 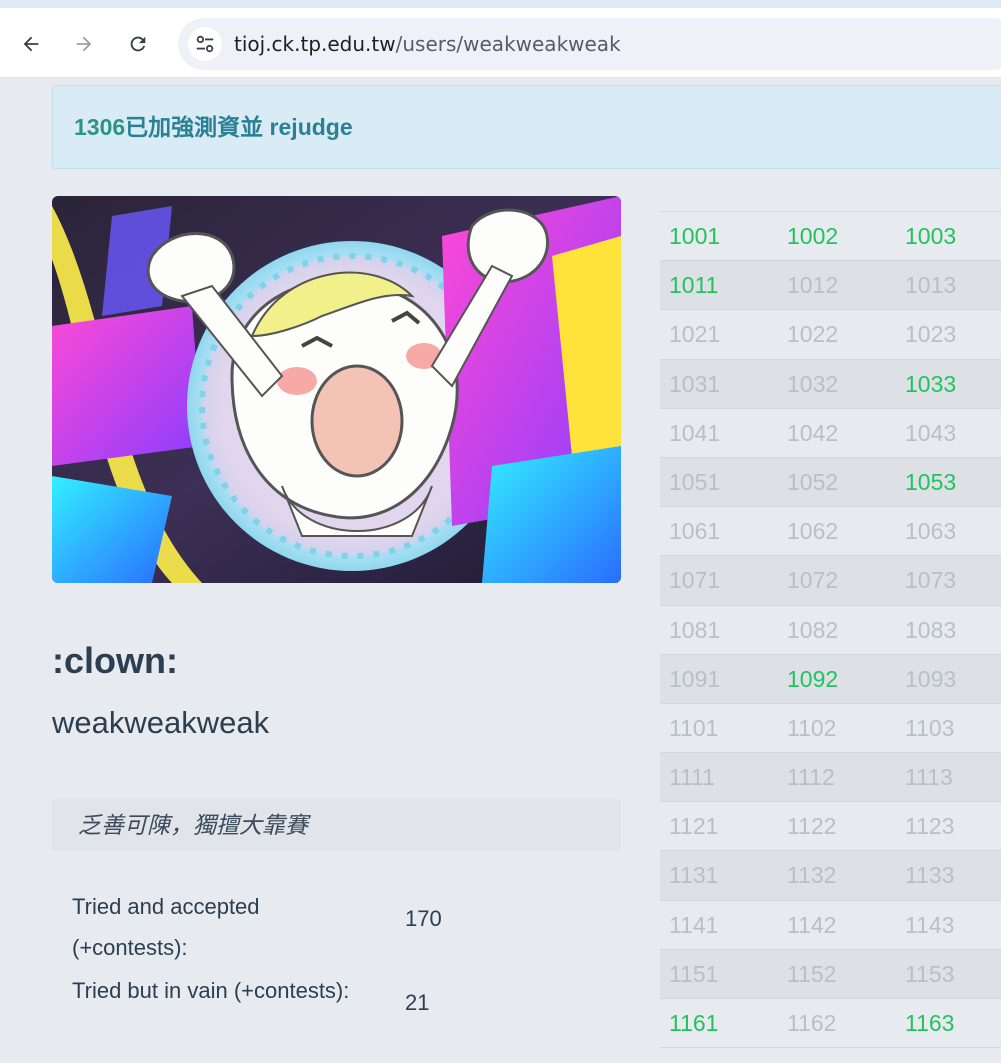 I want to click on tab-strip, so click(x=500, y=4).